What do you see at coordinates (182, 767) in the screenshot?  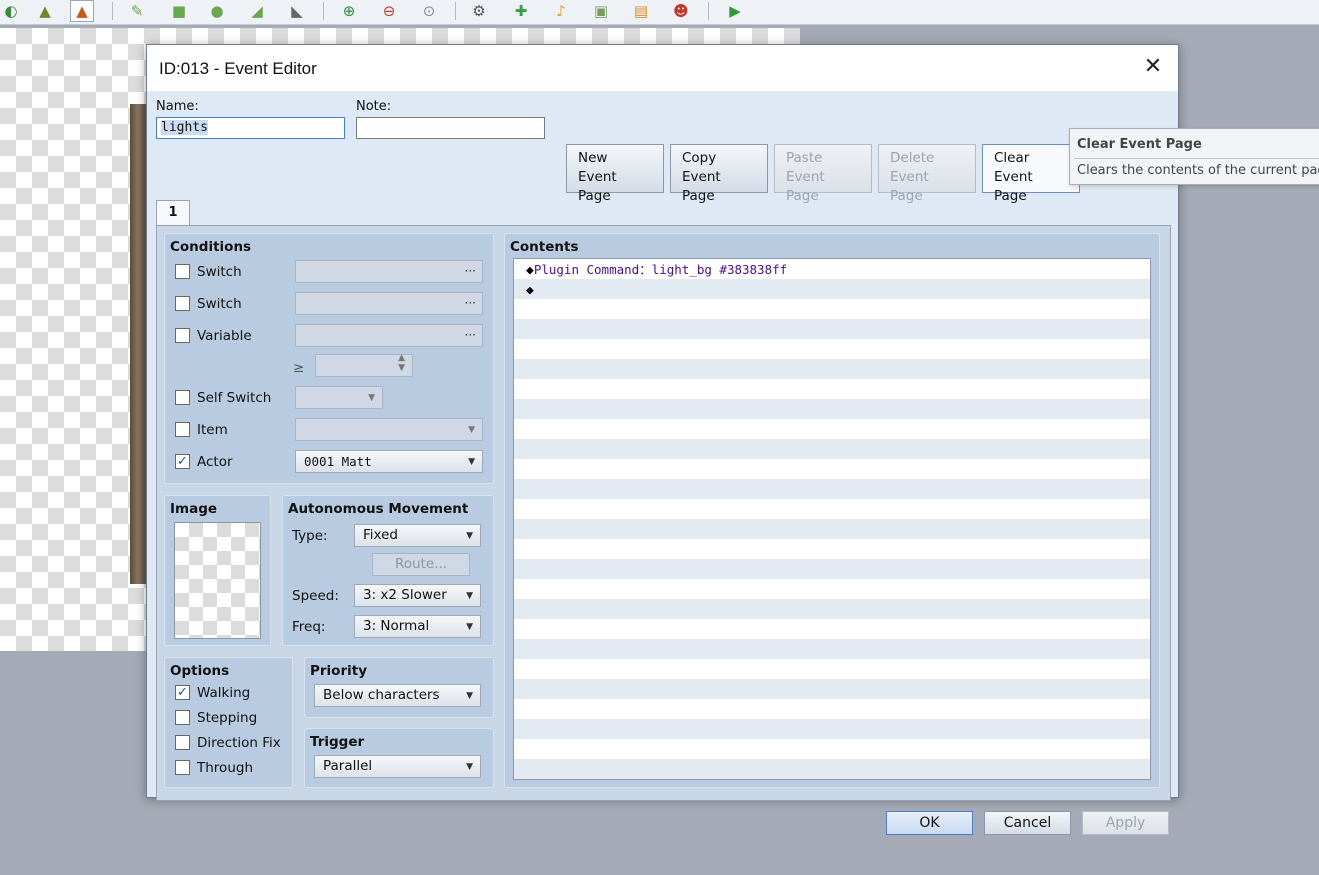 I see `through-checkbox` at bounding box center [182, 767].